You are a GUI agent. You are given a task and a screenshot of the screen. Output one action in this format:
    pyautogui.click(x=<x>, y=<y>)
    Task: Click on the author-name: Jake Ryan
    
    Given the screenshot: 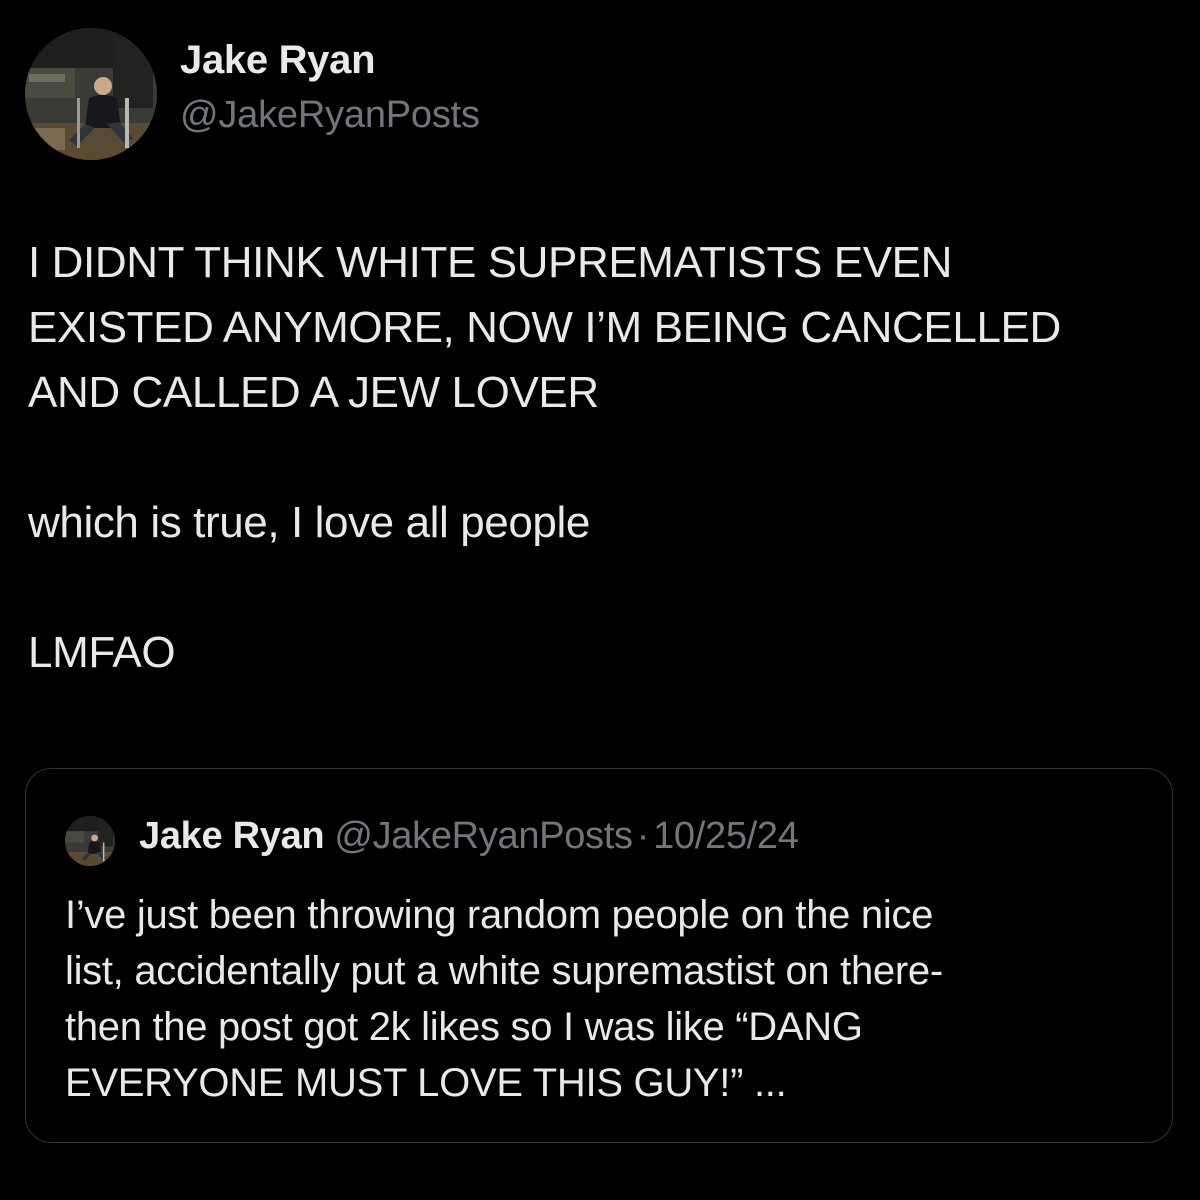 What is the action you would take?
    pyautogui.click(x=278, y=60)
    